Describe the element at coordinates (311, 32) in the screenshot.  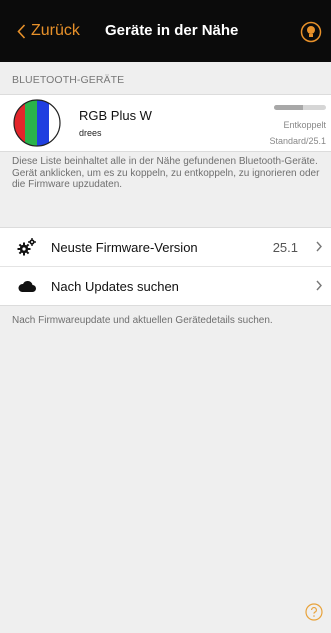
I see `bluetooth-bulb-icon` at that location.